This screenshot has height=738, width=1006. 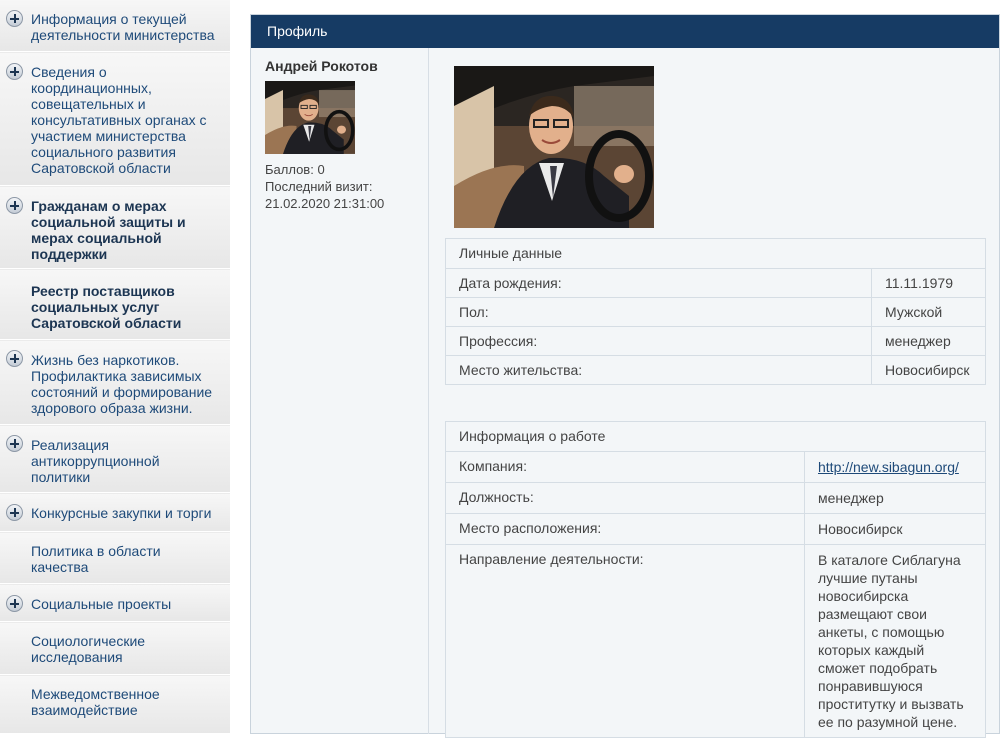 I want to click on row-label: Компания:, so click(x=493, y=466).